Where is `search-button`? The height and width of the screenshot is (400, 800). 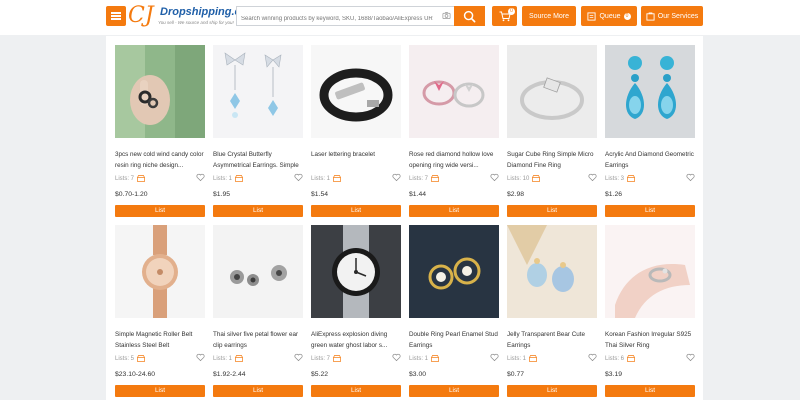 search-button is located at coordinates (469, 16).